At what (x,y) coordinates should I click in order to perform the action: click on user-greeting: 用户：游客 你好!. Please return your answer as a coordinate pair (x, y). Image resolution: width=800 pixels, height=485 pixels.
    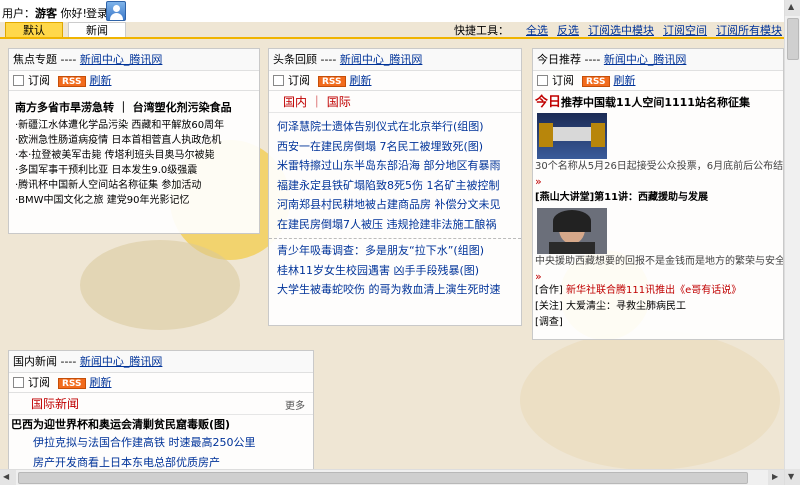
    Looking at the image, I should click on (44, 13).